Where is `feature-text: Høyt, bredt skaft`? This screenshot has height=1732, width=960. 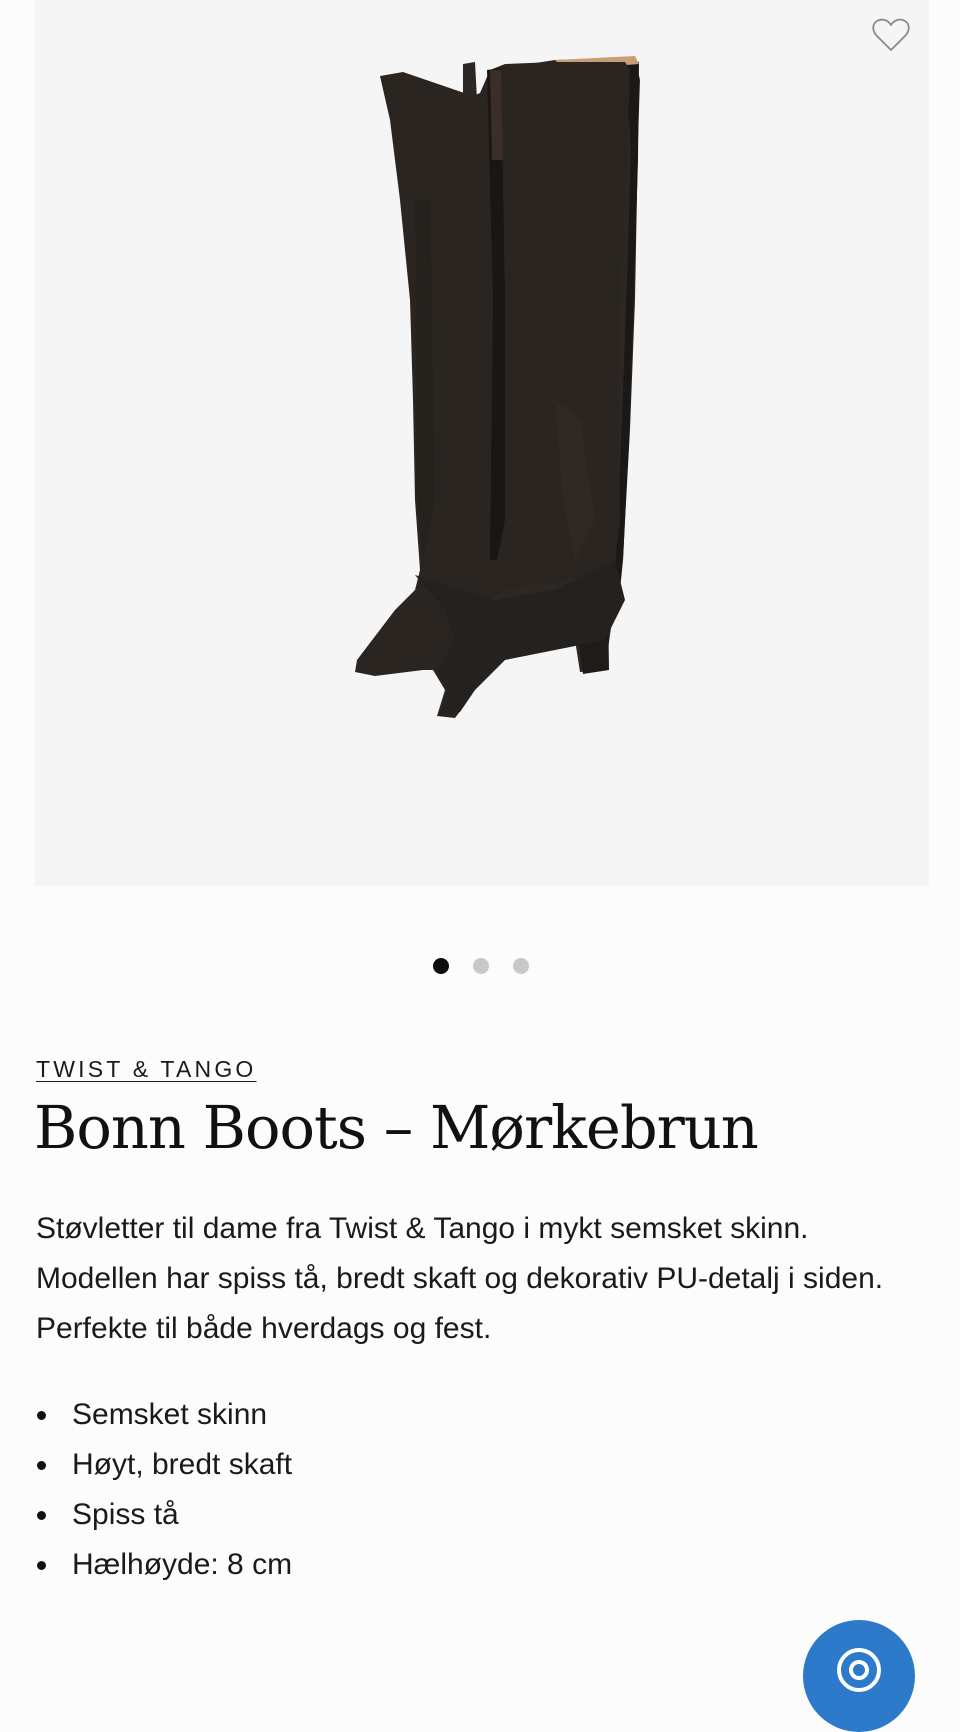 feature-text: Høyt, bredt skaft is located at coordinates (182, 1464).